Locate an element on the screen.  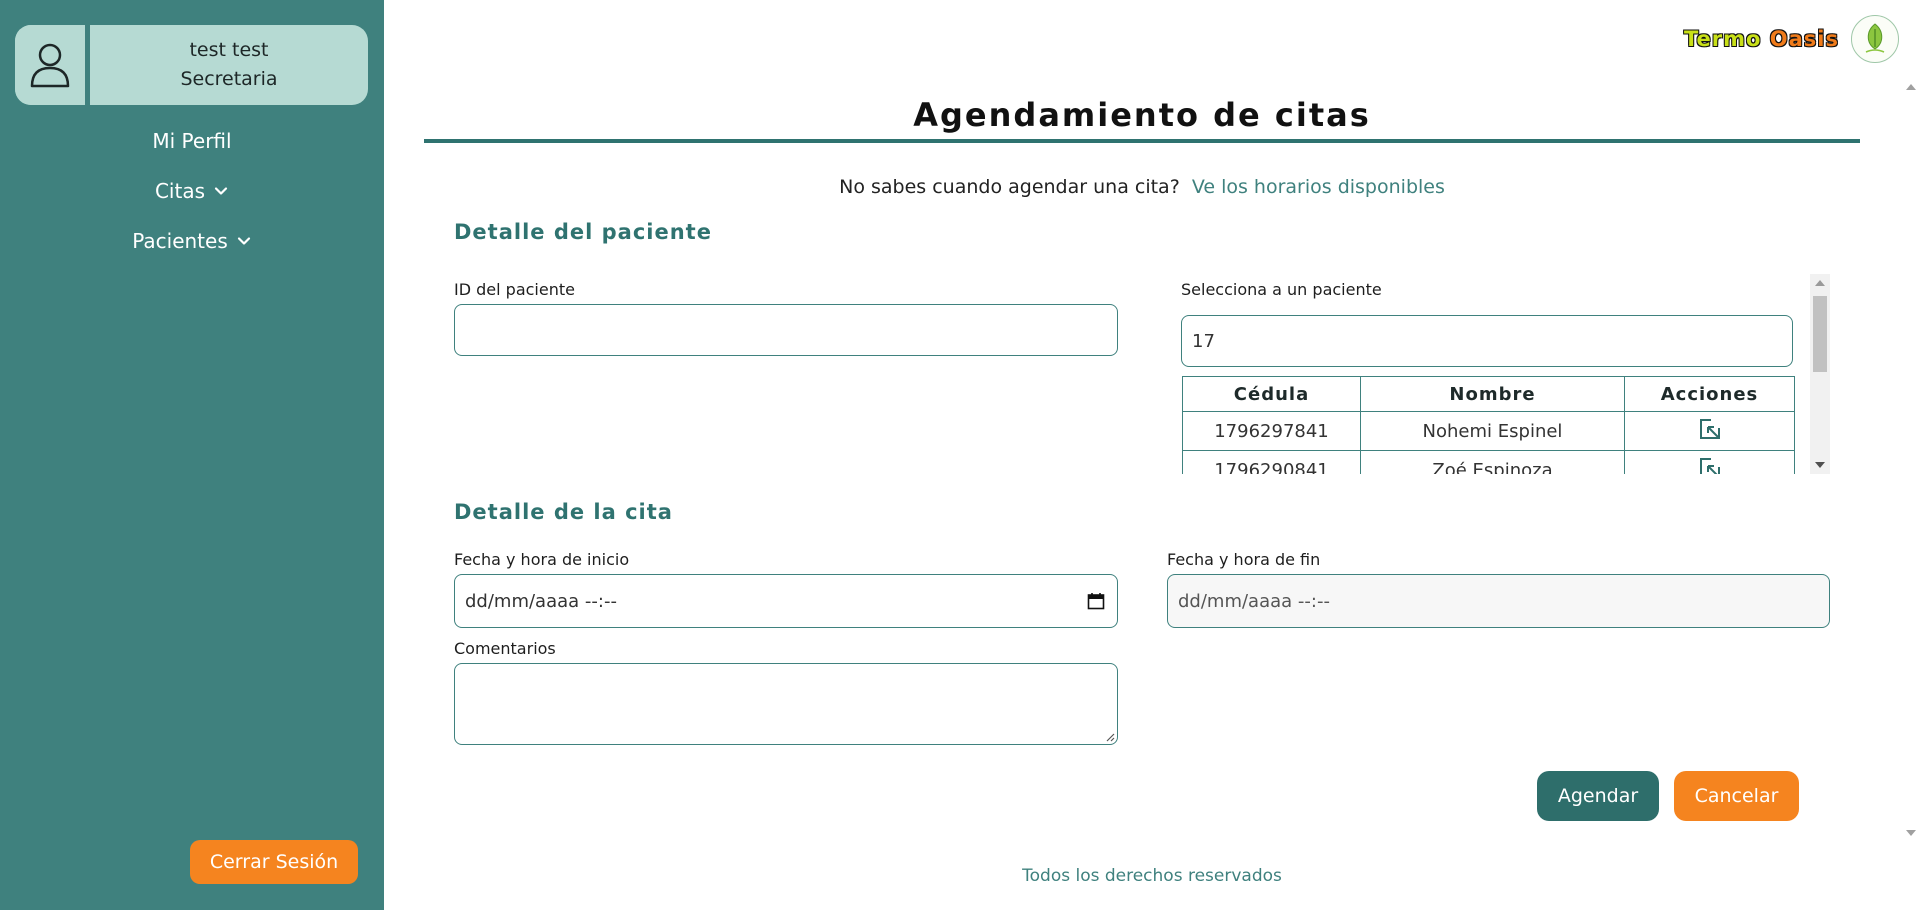
sidebar-item-mi-perfil: Mi Perfil is located at coordinates (191, 141).